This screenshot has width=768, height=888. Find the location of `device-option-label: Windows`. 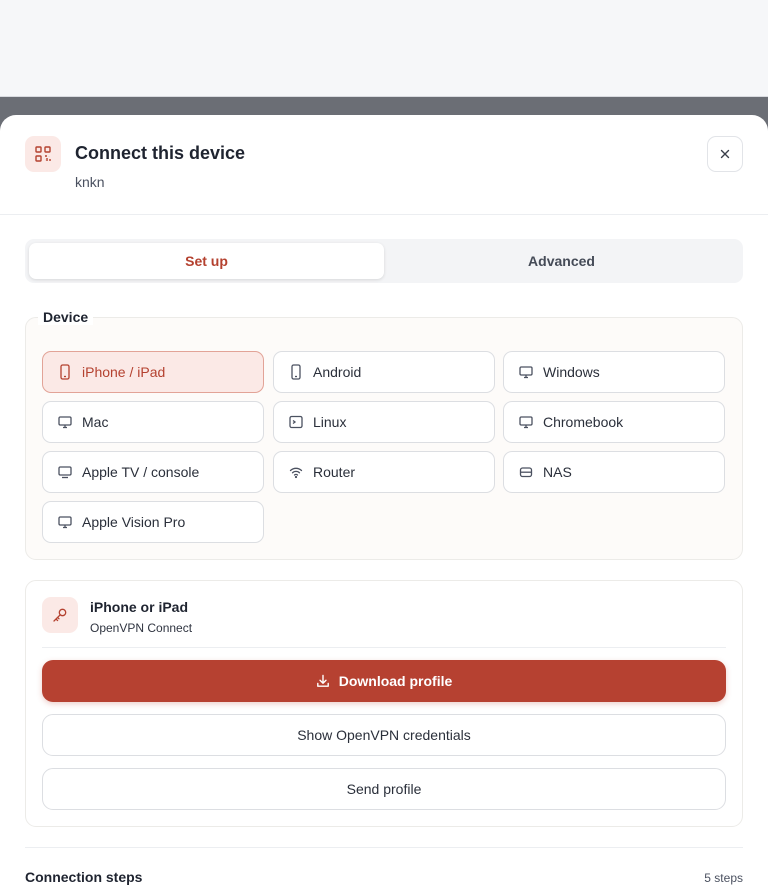

device-option-label: Windows is located at coordinates (571, 372).